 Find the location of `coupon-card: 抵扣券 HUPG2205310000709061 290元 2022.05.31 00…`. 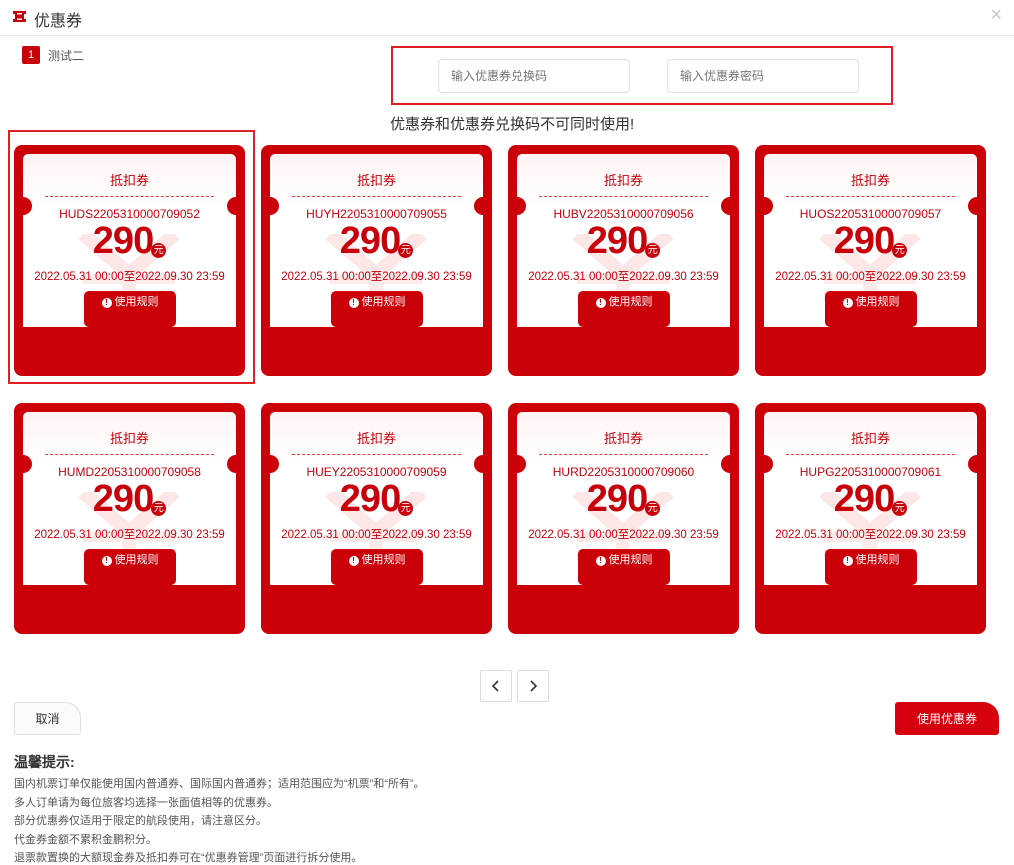

coupon-card: 抵扣券 HUPG2205310000709061 290元 2022.05.31 00… is located at coordinates (870, 518).